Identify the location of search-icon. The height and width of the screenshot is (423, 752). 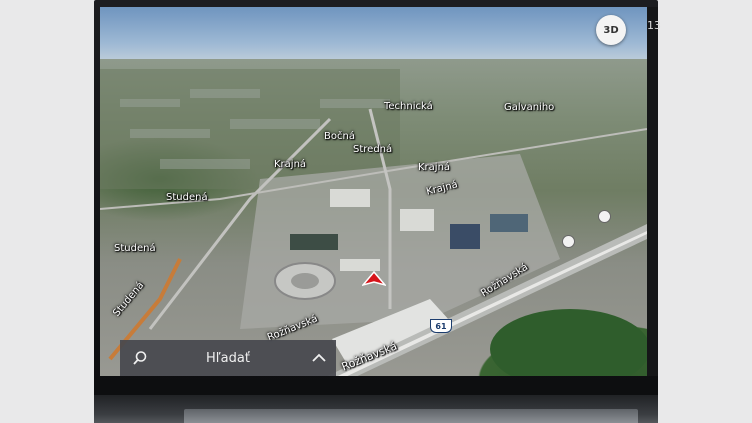
(140, 358).